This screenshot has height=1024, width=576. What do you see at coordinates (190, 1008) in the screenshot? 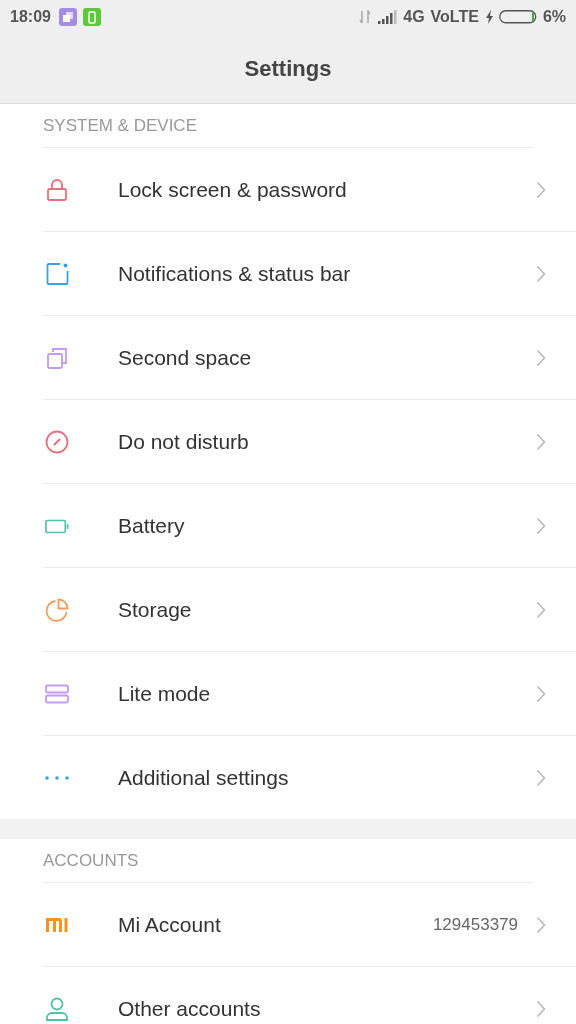
I see `item-label: Other accounts` at bounding box center [190, 1008].